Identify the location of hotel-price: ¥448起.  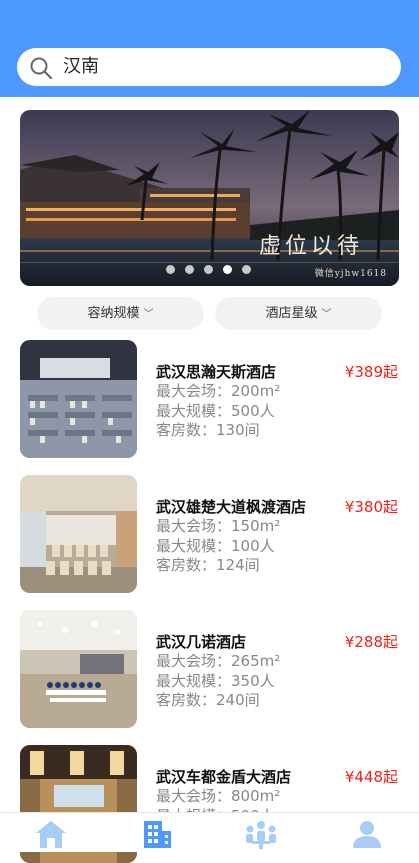
(371, 777).